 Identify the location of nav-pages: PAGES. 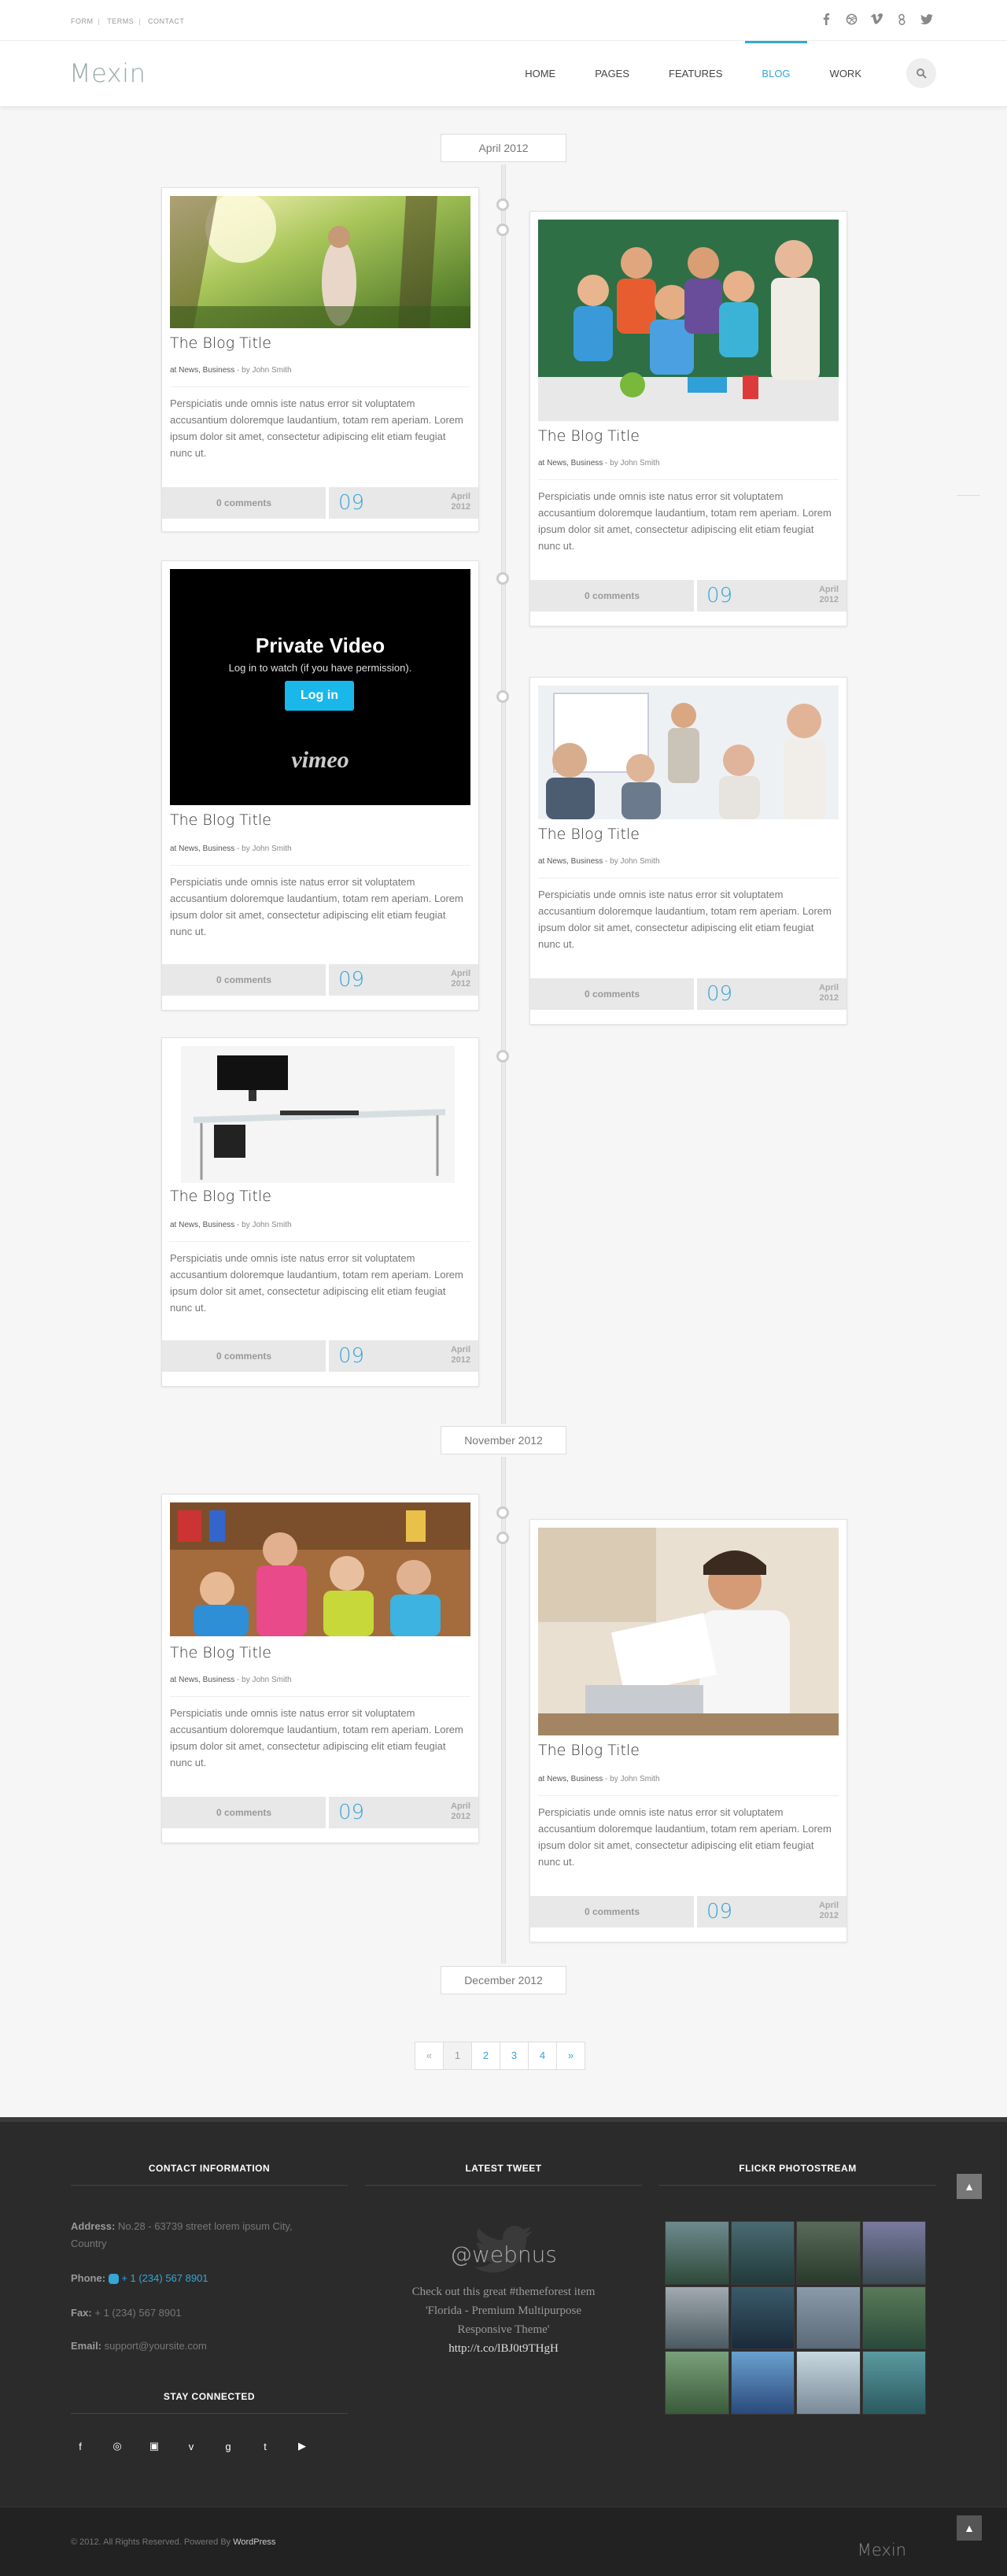
(612, 74).